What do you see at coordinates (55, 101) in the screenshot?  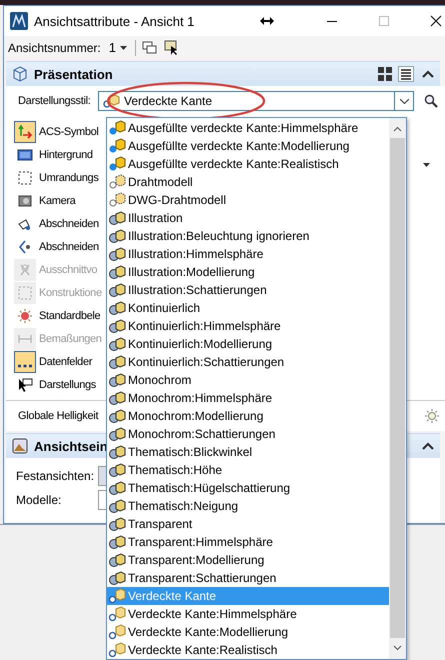 I see `style-label: Darstellungsstil:` at bounding box center [55, 101].